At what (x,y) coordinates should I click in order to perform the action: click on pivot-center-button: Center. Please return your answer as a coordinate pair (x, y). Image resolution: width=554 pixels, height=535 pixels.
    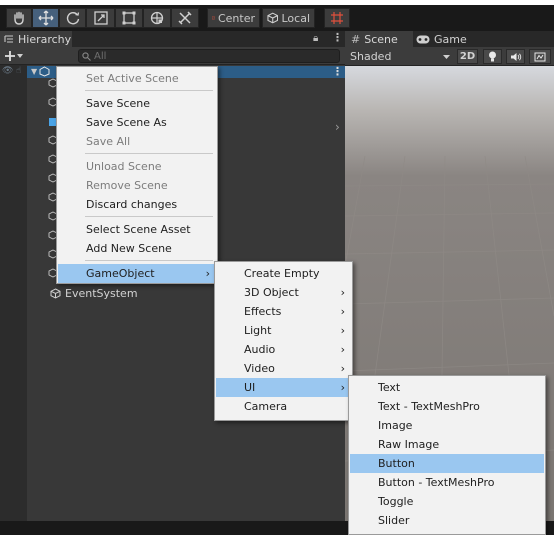
    Looking at the image, I should click on (233, 18).